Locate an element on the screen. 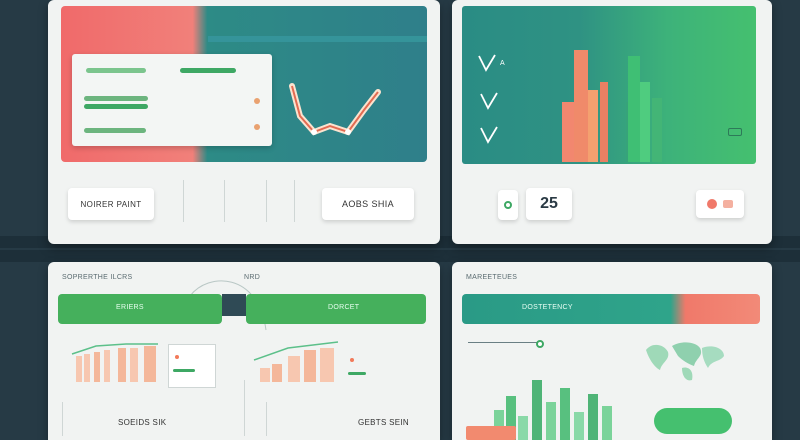  world-map-icon is located at coordinates (685, 361).